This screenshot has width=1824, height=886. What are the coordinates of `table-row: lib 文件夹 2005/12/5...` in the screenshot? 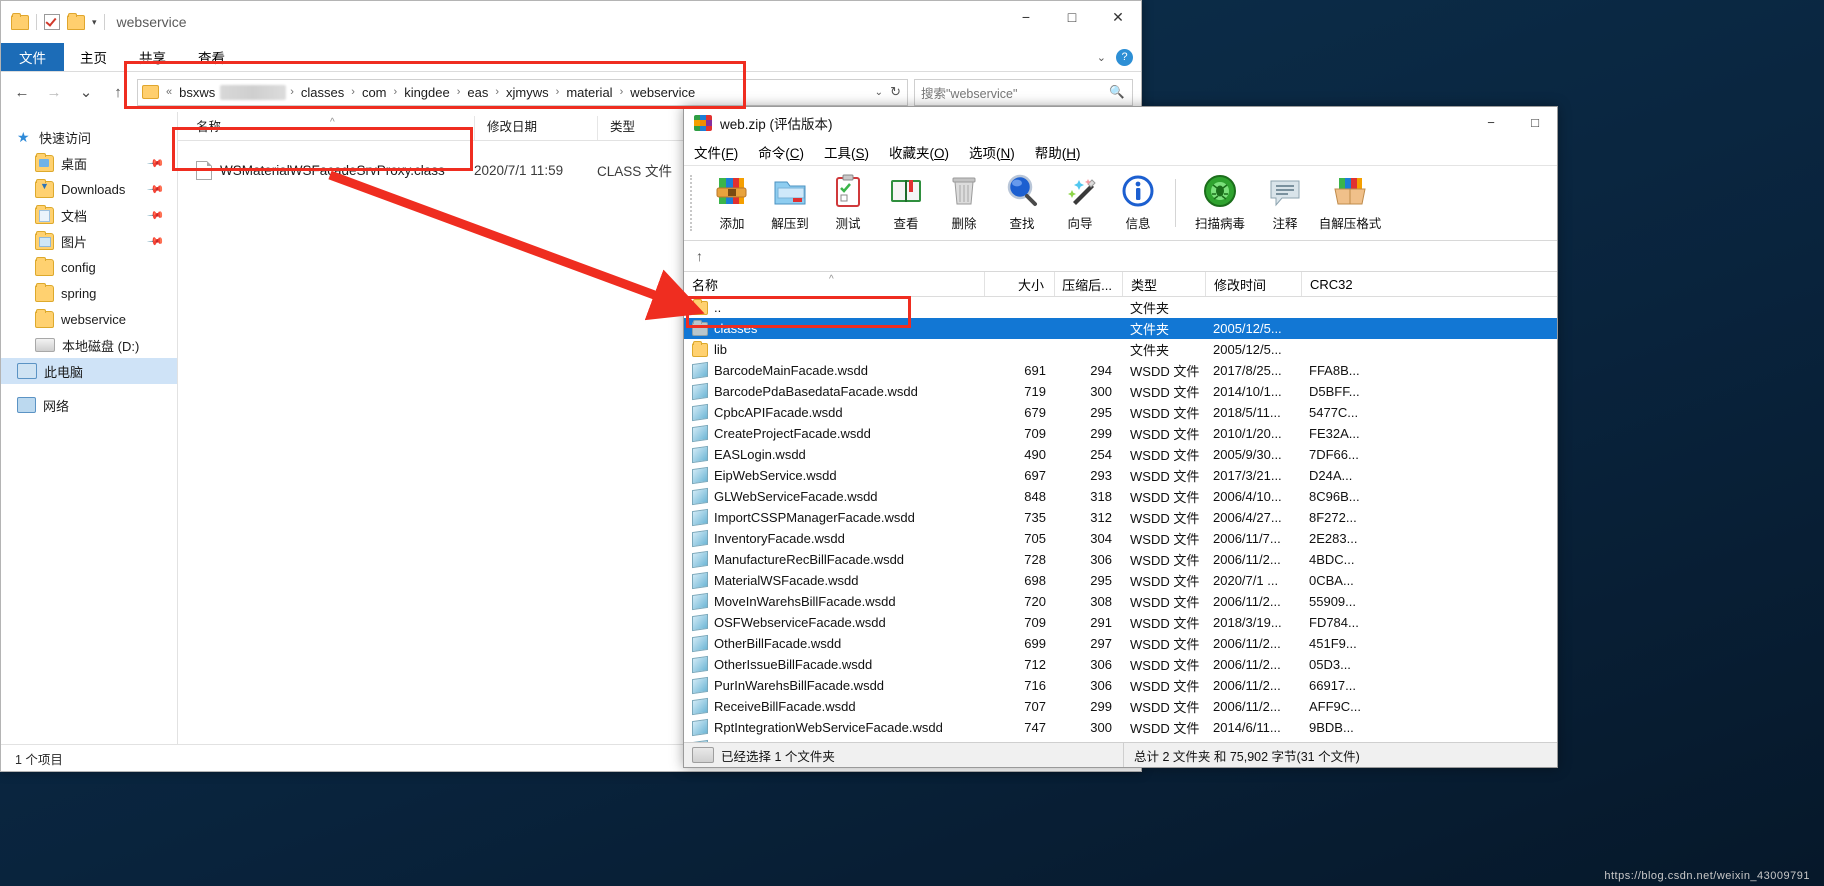 It's located at (1120, 349).